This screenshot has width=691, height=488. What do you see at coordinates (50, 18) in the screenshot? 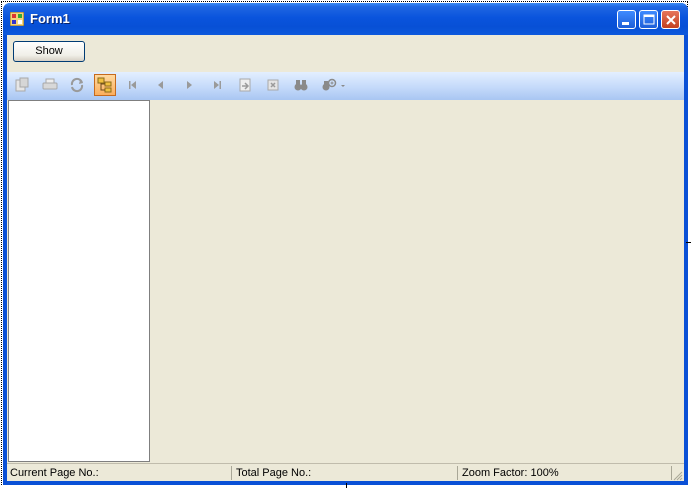
I see `window-title: Form1` at bounding box center [50, 18].